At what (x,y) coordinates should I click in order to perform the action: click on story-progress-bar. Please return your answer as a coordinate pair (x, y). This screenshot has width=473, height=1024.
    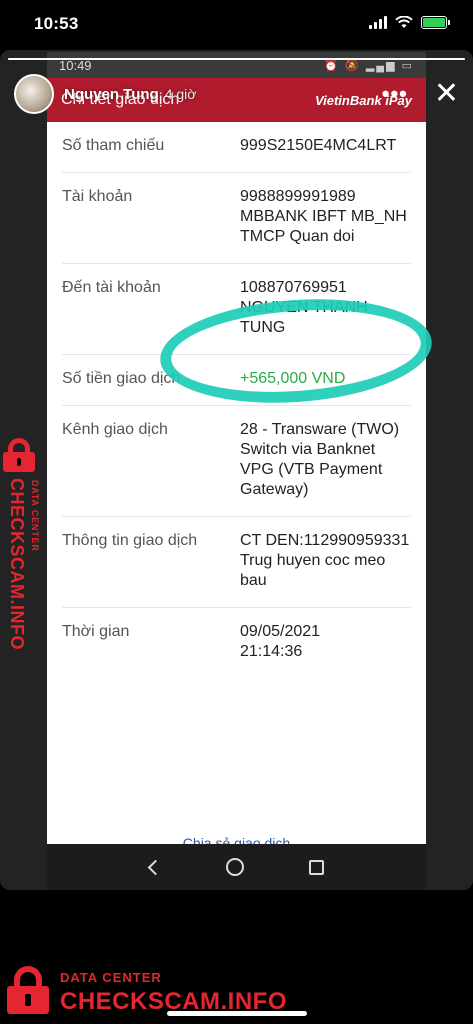
    Looking at the image, I should click on (236, 59).